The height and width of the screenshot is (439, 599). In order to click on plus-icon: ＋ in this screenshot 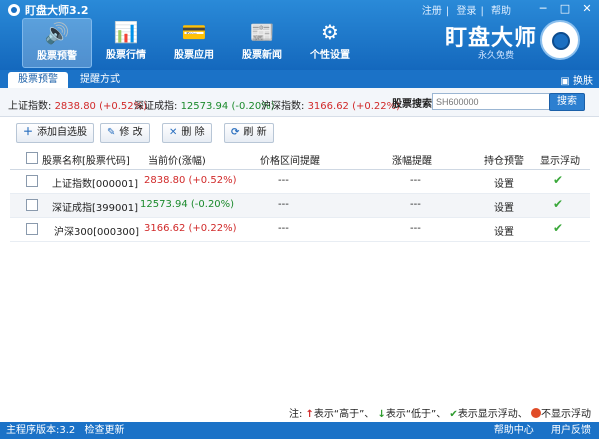, I will do `click(28, 132)`.